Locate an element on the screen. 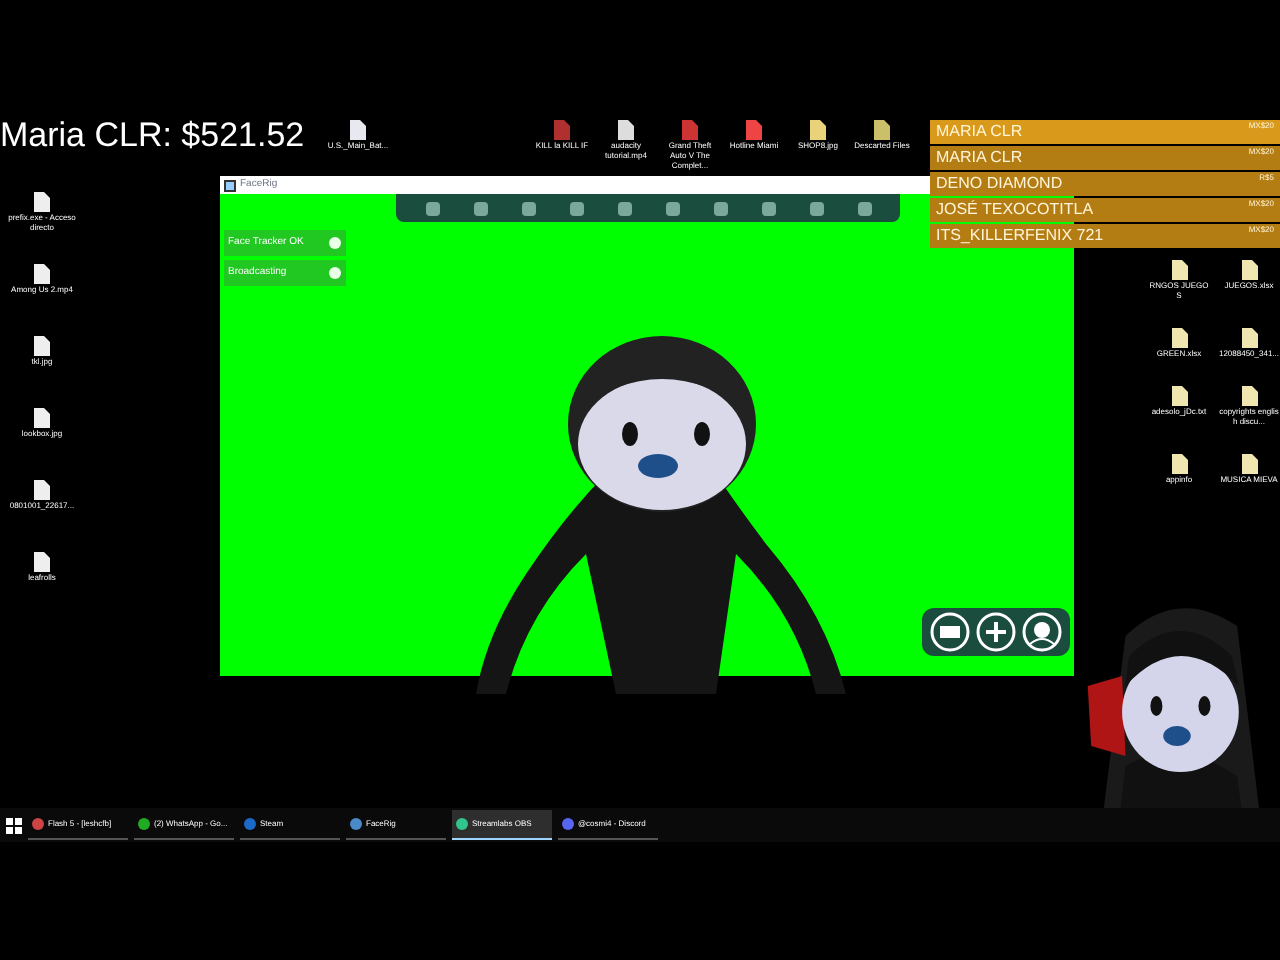 The height and width of the screenshot is (960, 1280). donor-name: JOSÉ TEXOCOTITLA is located at coordinates (1015, 210).